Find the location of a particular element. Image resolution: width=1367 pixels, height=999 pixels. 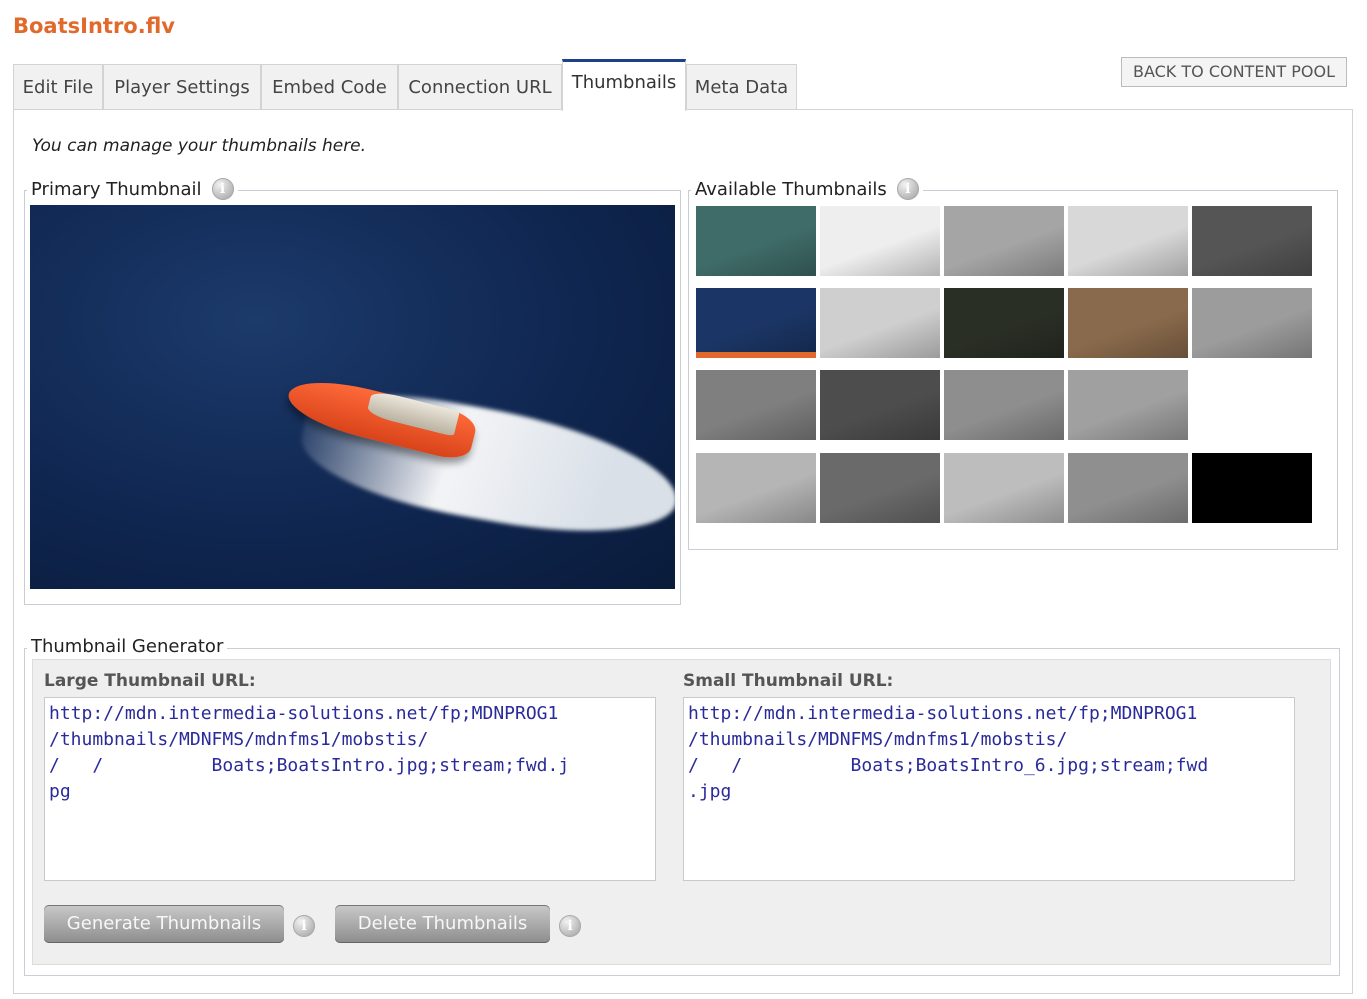

back-to-content-pool-button: BACK TO CONTENT POOL is located at coordinates (1234, 72).